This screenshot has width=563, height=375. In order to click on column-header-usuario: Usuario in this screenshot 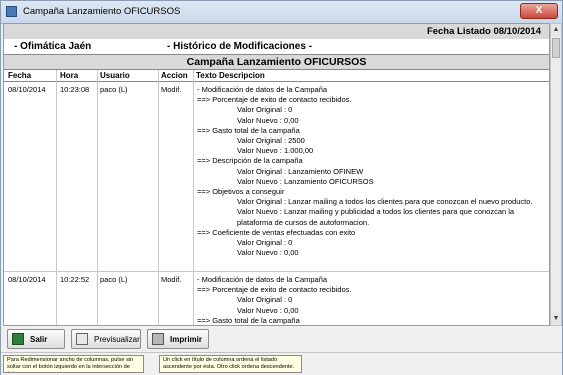, I will do `click(115, 75)`.